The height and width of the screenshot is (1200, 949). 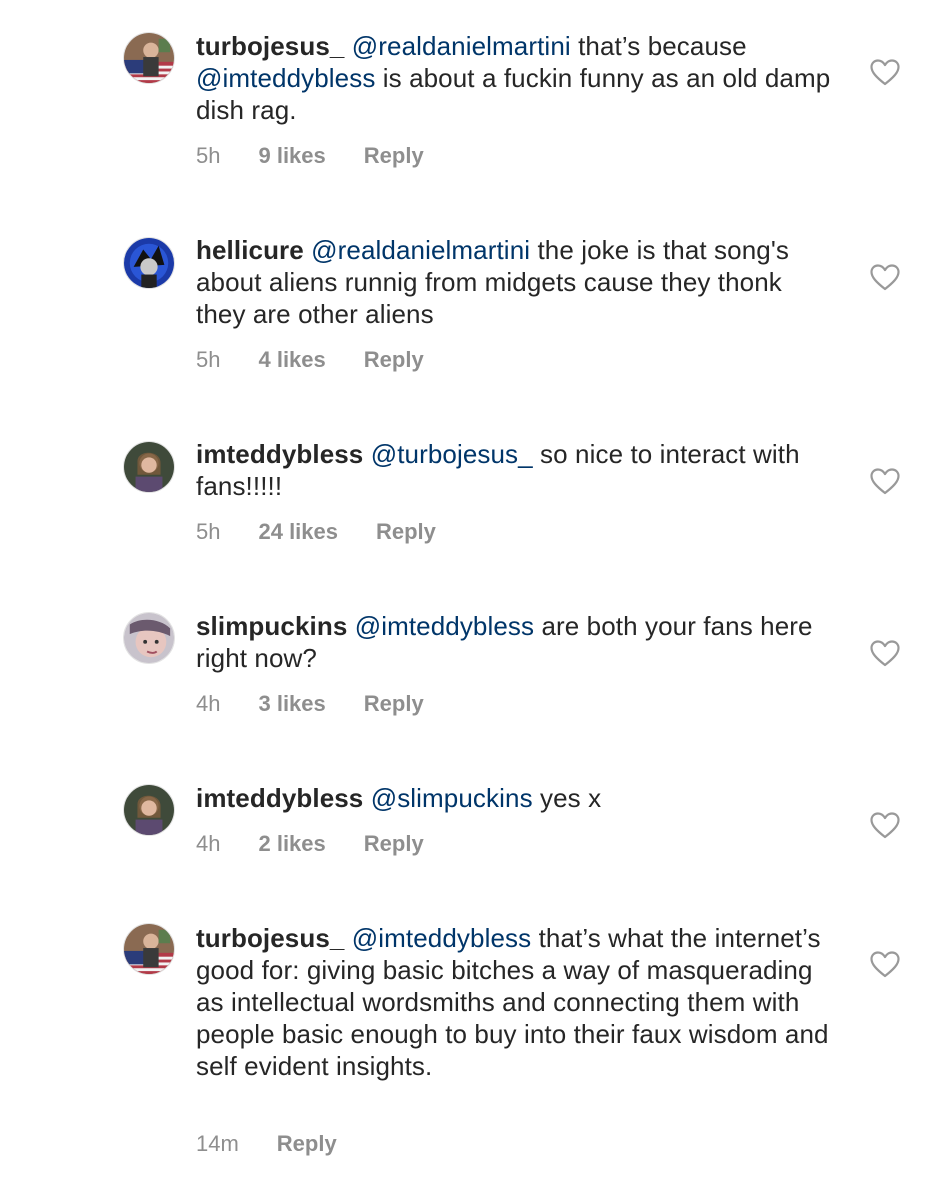 What do you see at coordinates (291, 844) in the screenshot?
I see `comment-likes: 2 likes` at bounding box center [291, 844].